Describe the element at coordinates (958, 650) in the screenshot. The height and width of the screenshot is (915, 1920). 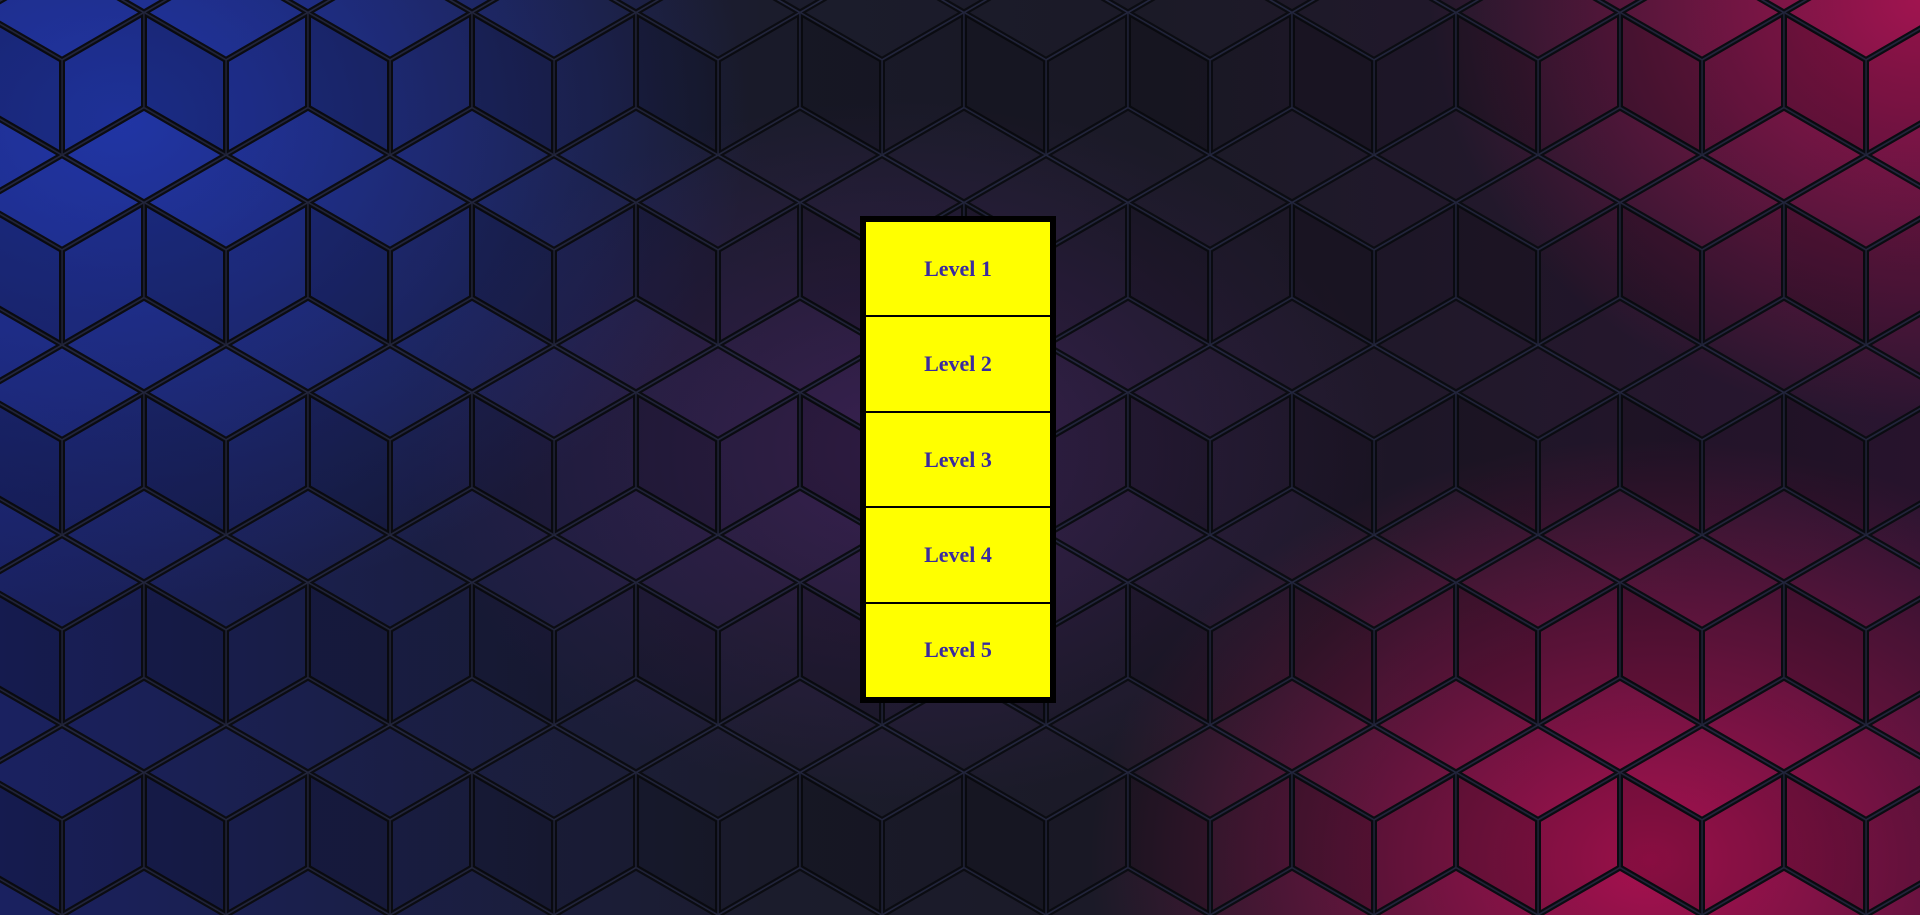
I see `level-5-button: Level 5` at that location.